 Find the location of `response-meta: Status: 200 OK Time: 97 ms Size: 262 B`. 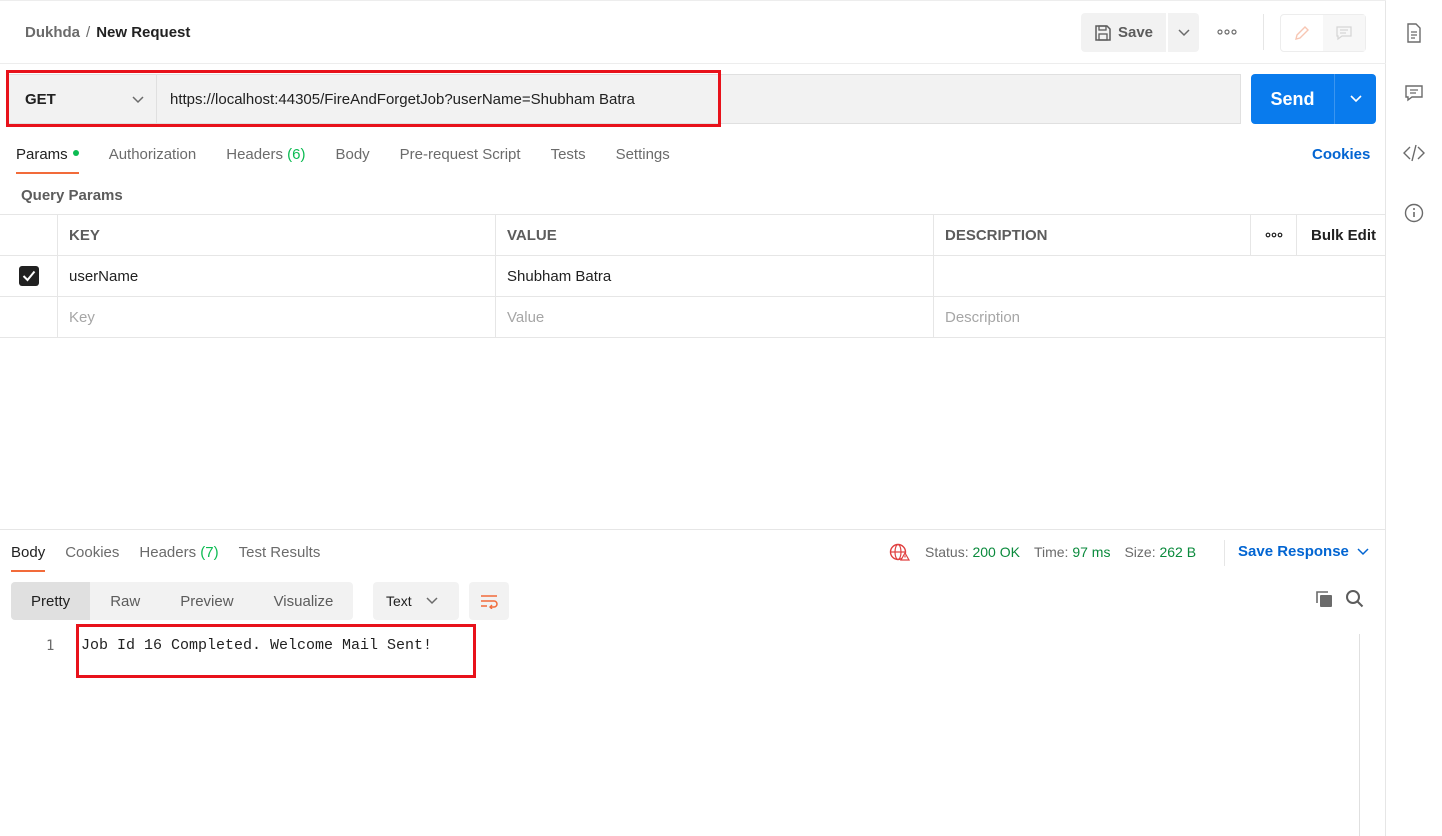

response-meta: Status: 200 OK Time: 97 ms Size: 262 B is located at coordinates (1042, 552).